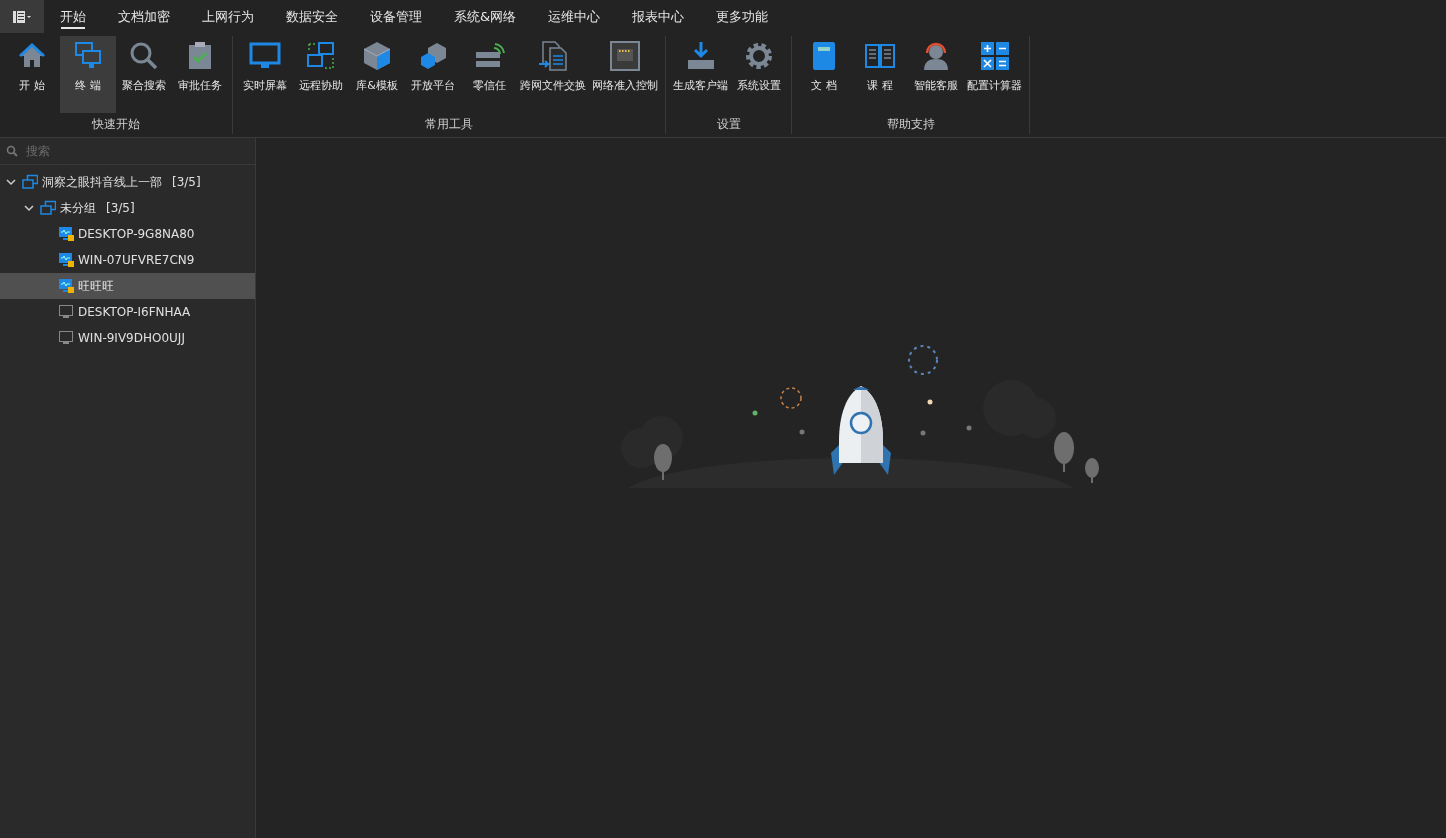 Image resolution: width=1446 pixels, height=838 pixels. I want to click on ribbon-button: 聚合搜索, so click(144, 74).